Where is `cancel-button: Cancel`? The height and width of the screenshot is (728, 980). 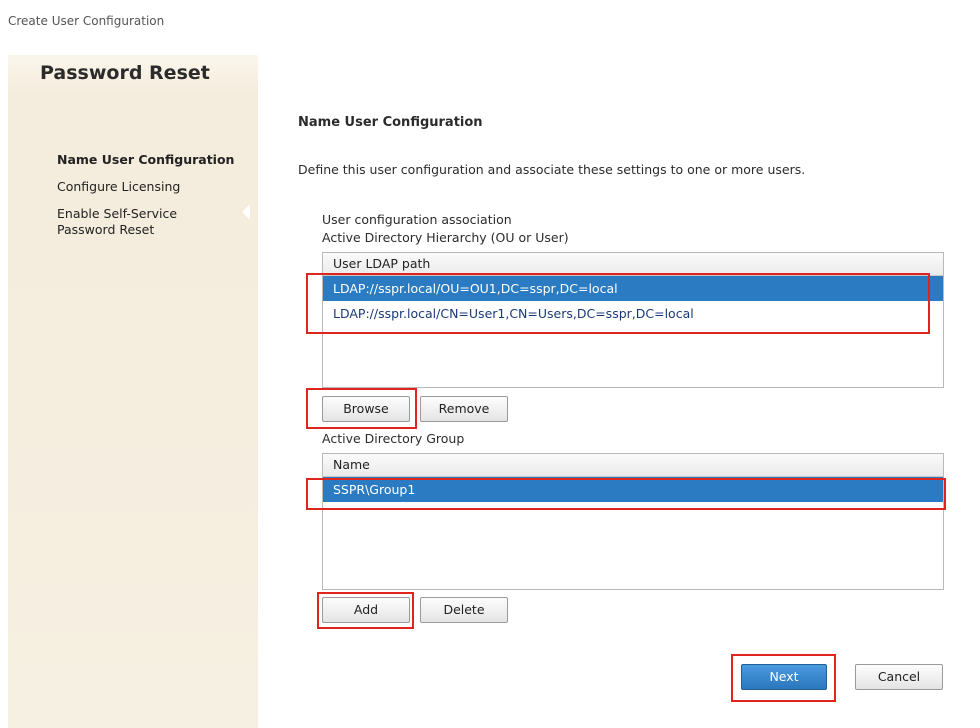 cancel-button: Cancel is located at coordinates (899, 677).